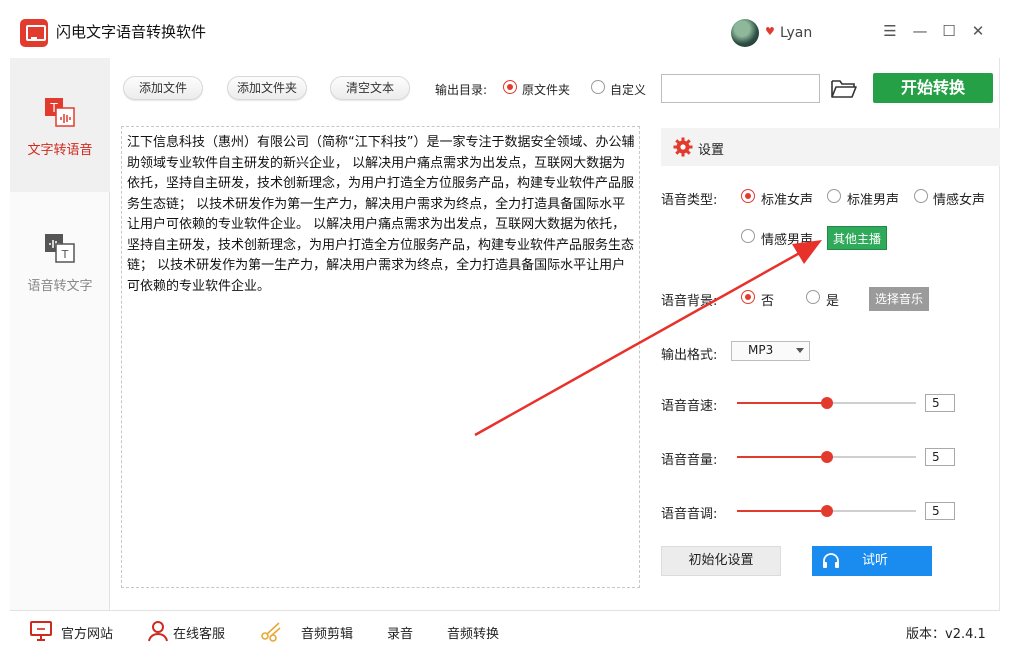  I want to click on nav-label-speech-to-text: 语音转文字, so click(60, 286).